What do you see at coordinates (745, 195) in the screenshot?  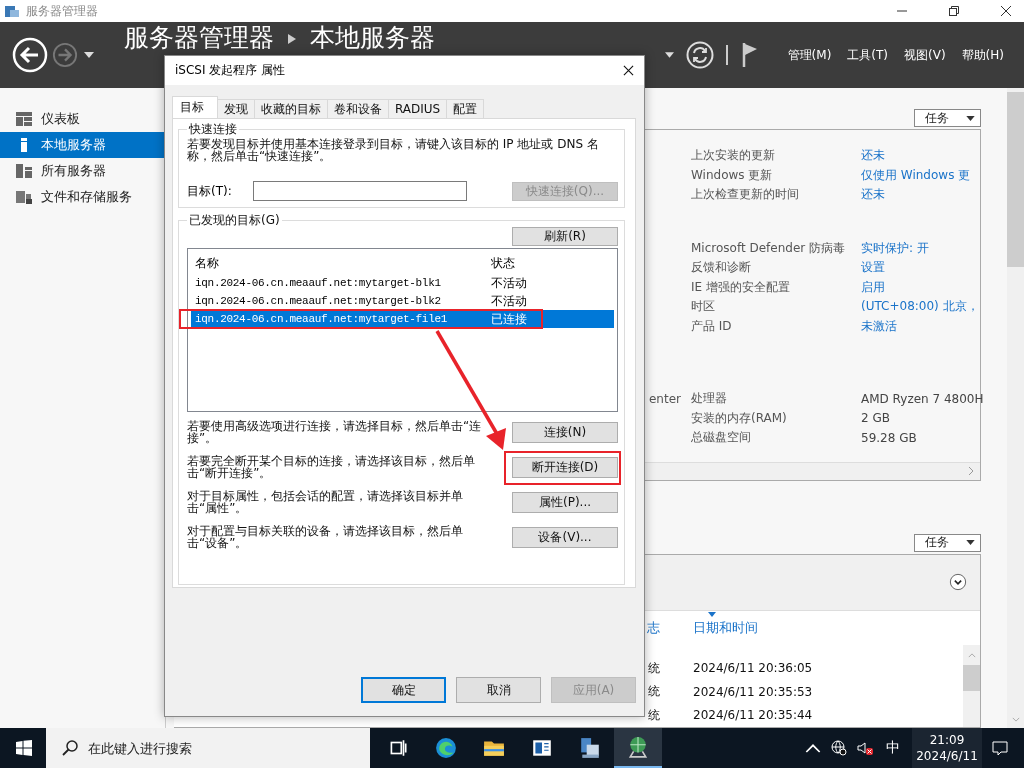 I see `property-label: 上次检查更新的时间` at bounding box center [745, 195].